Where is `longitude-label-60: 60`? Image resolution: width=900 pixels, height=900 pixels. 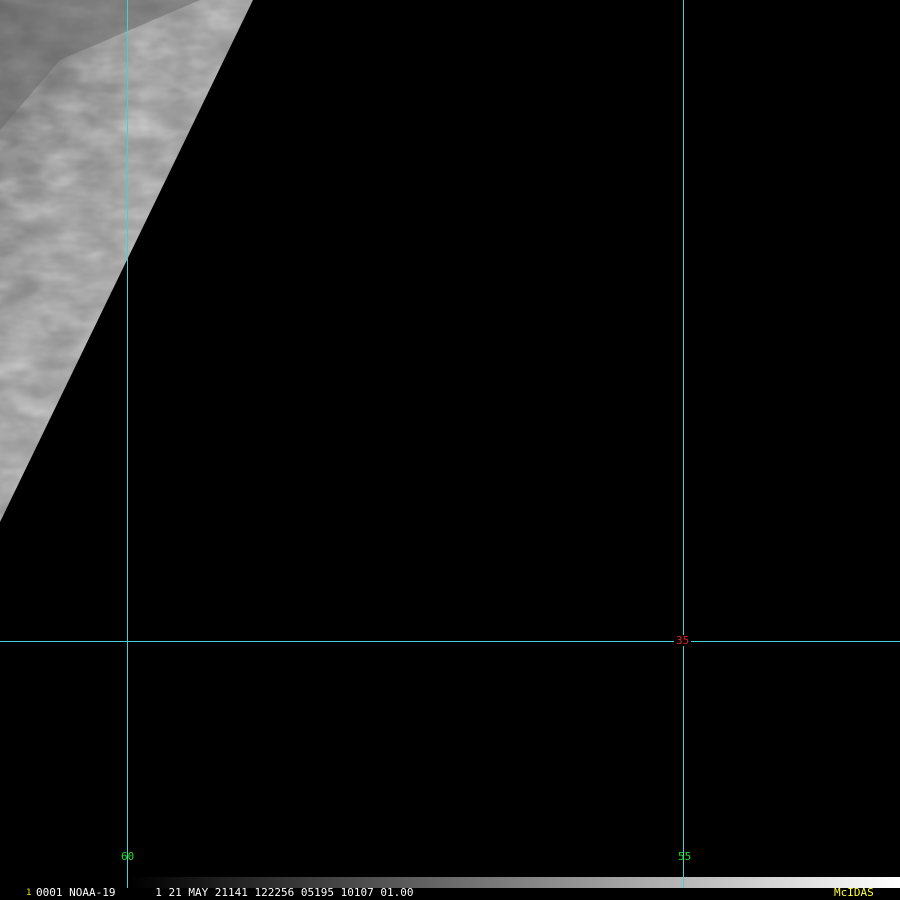
longitude-label-60: 60 is located at coordinates (128, 856).